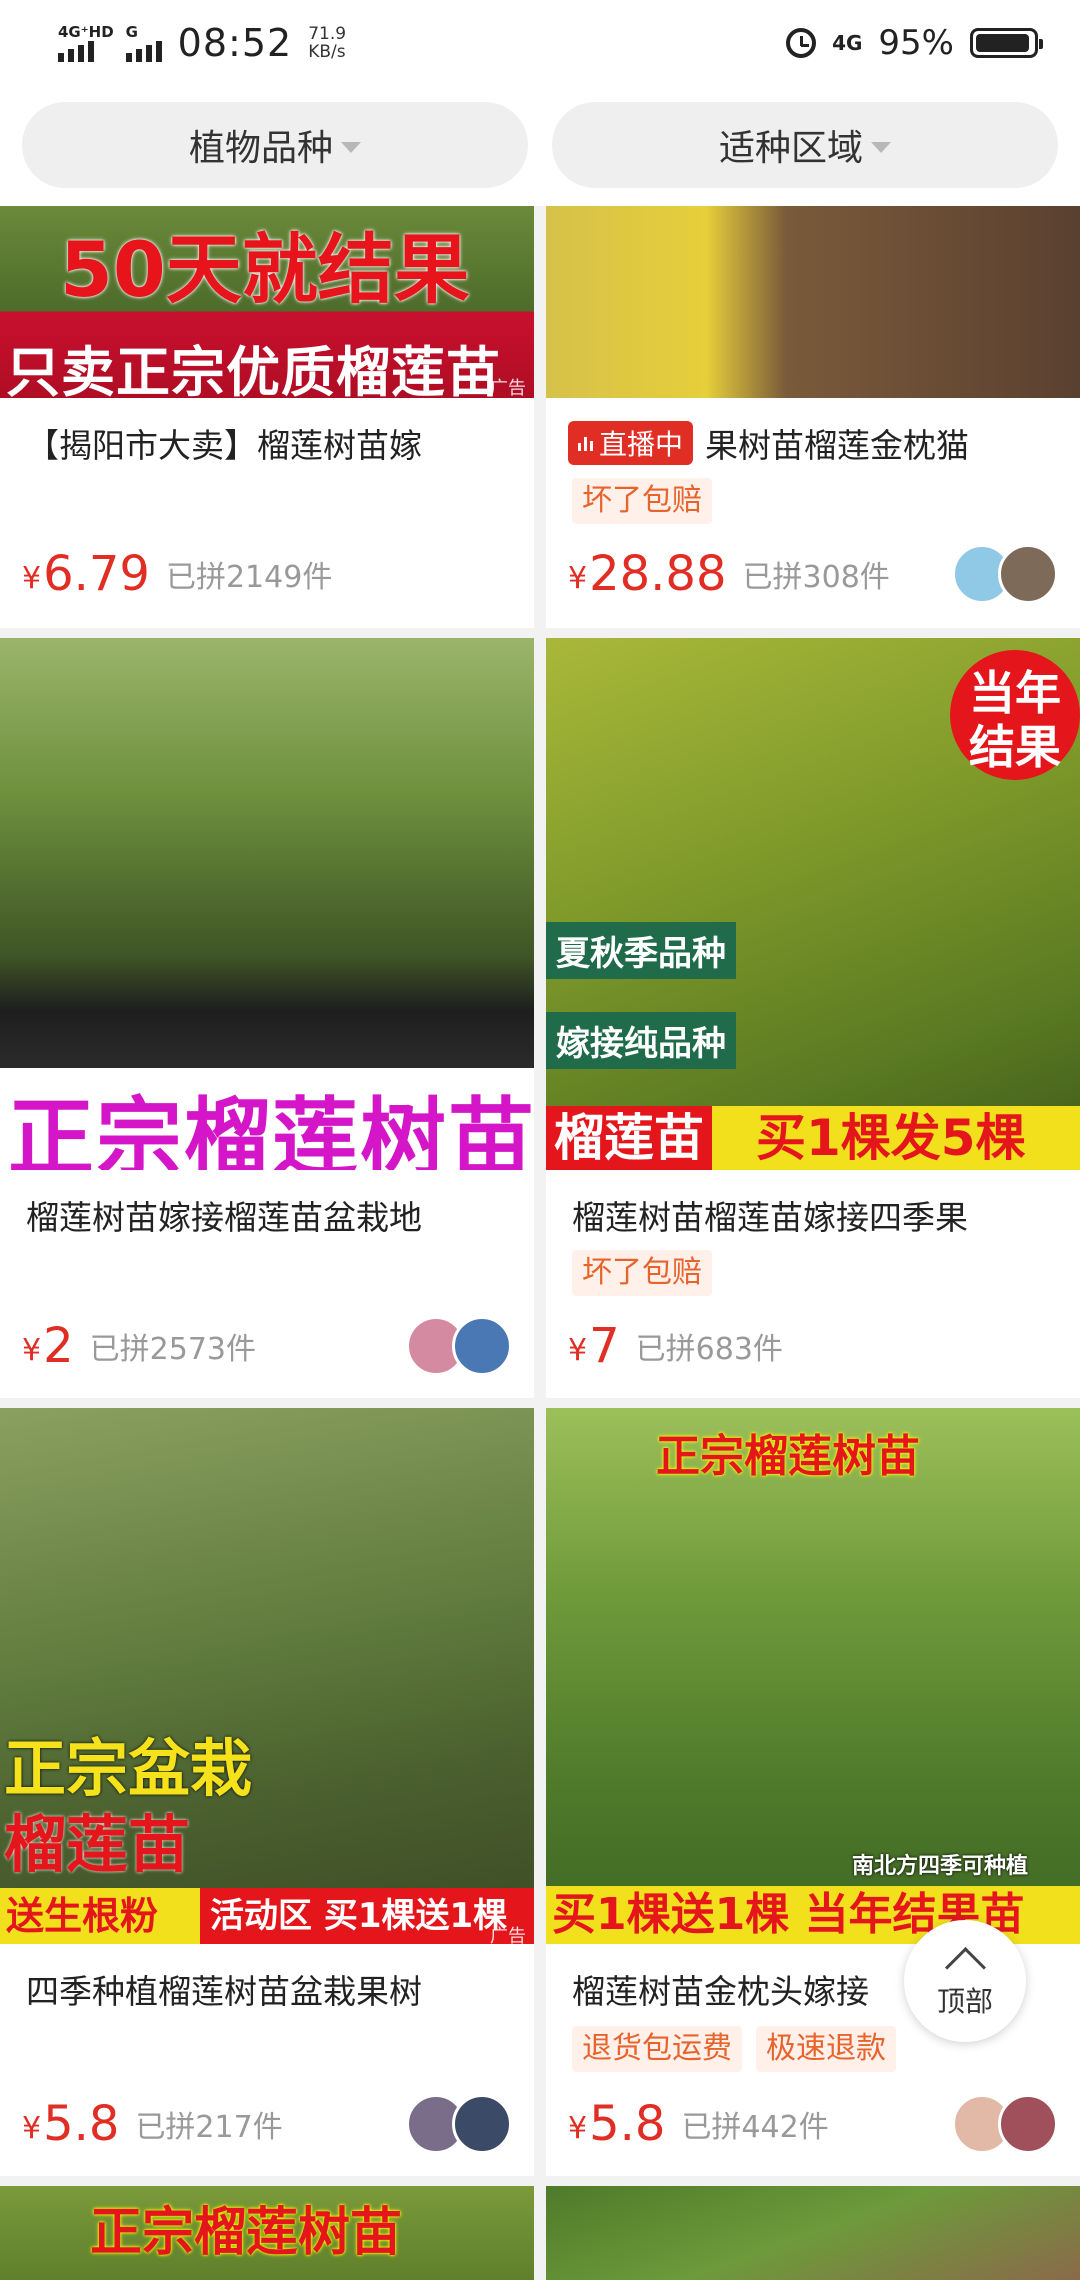 The image size is (1080, 2280). What do you see at coordinates (267, 1346) in the screenshot?
I see `price-row: ¥ 2 已拼2573件` at bounding box center [267, 1346].